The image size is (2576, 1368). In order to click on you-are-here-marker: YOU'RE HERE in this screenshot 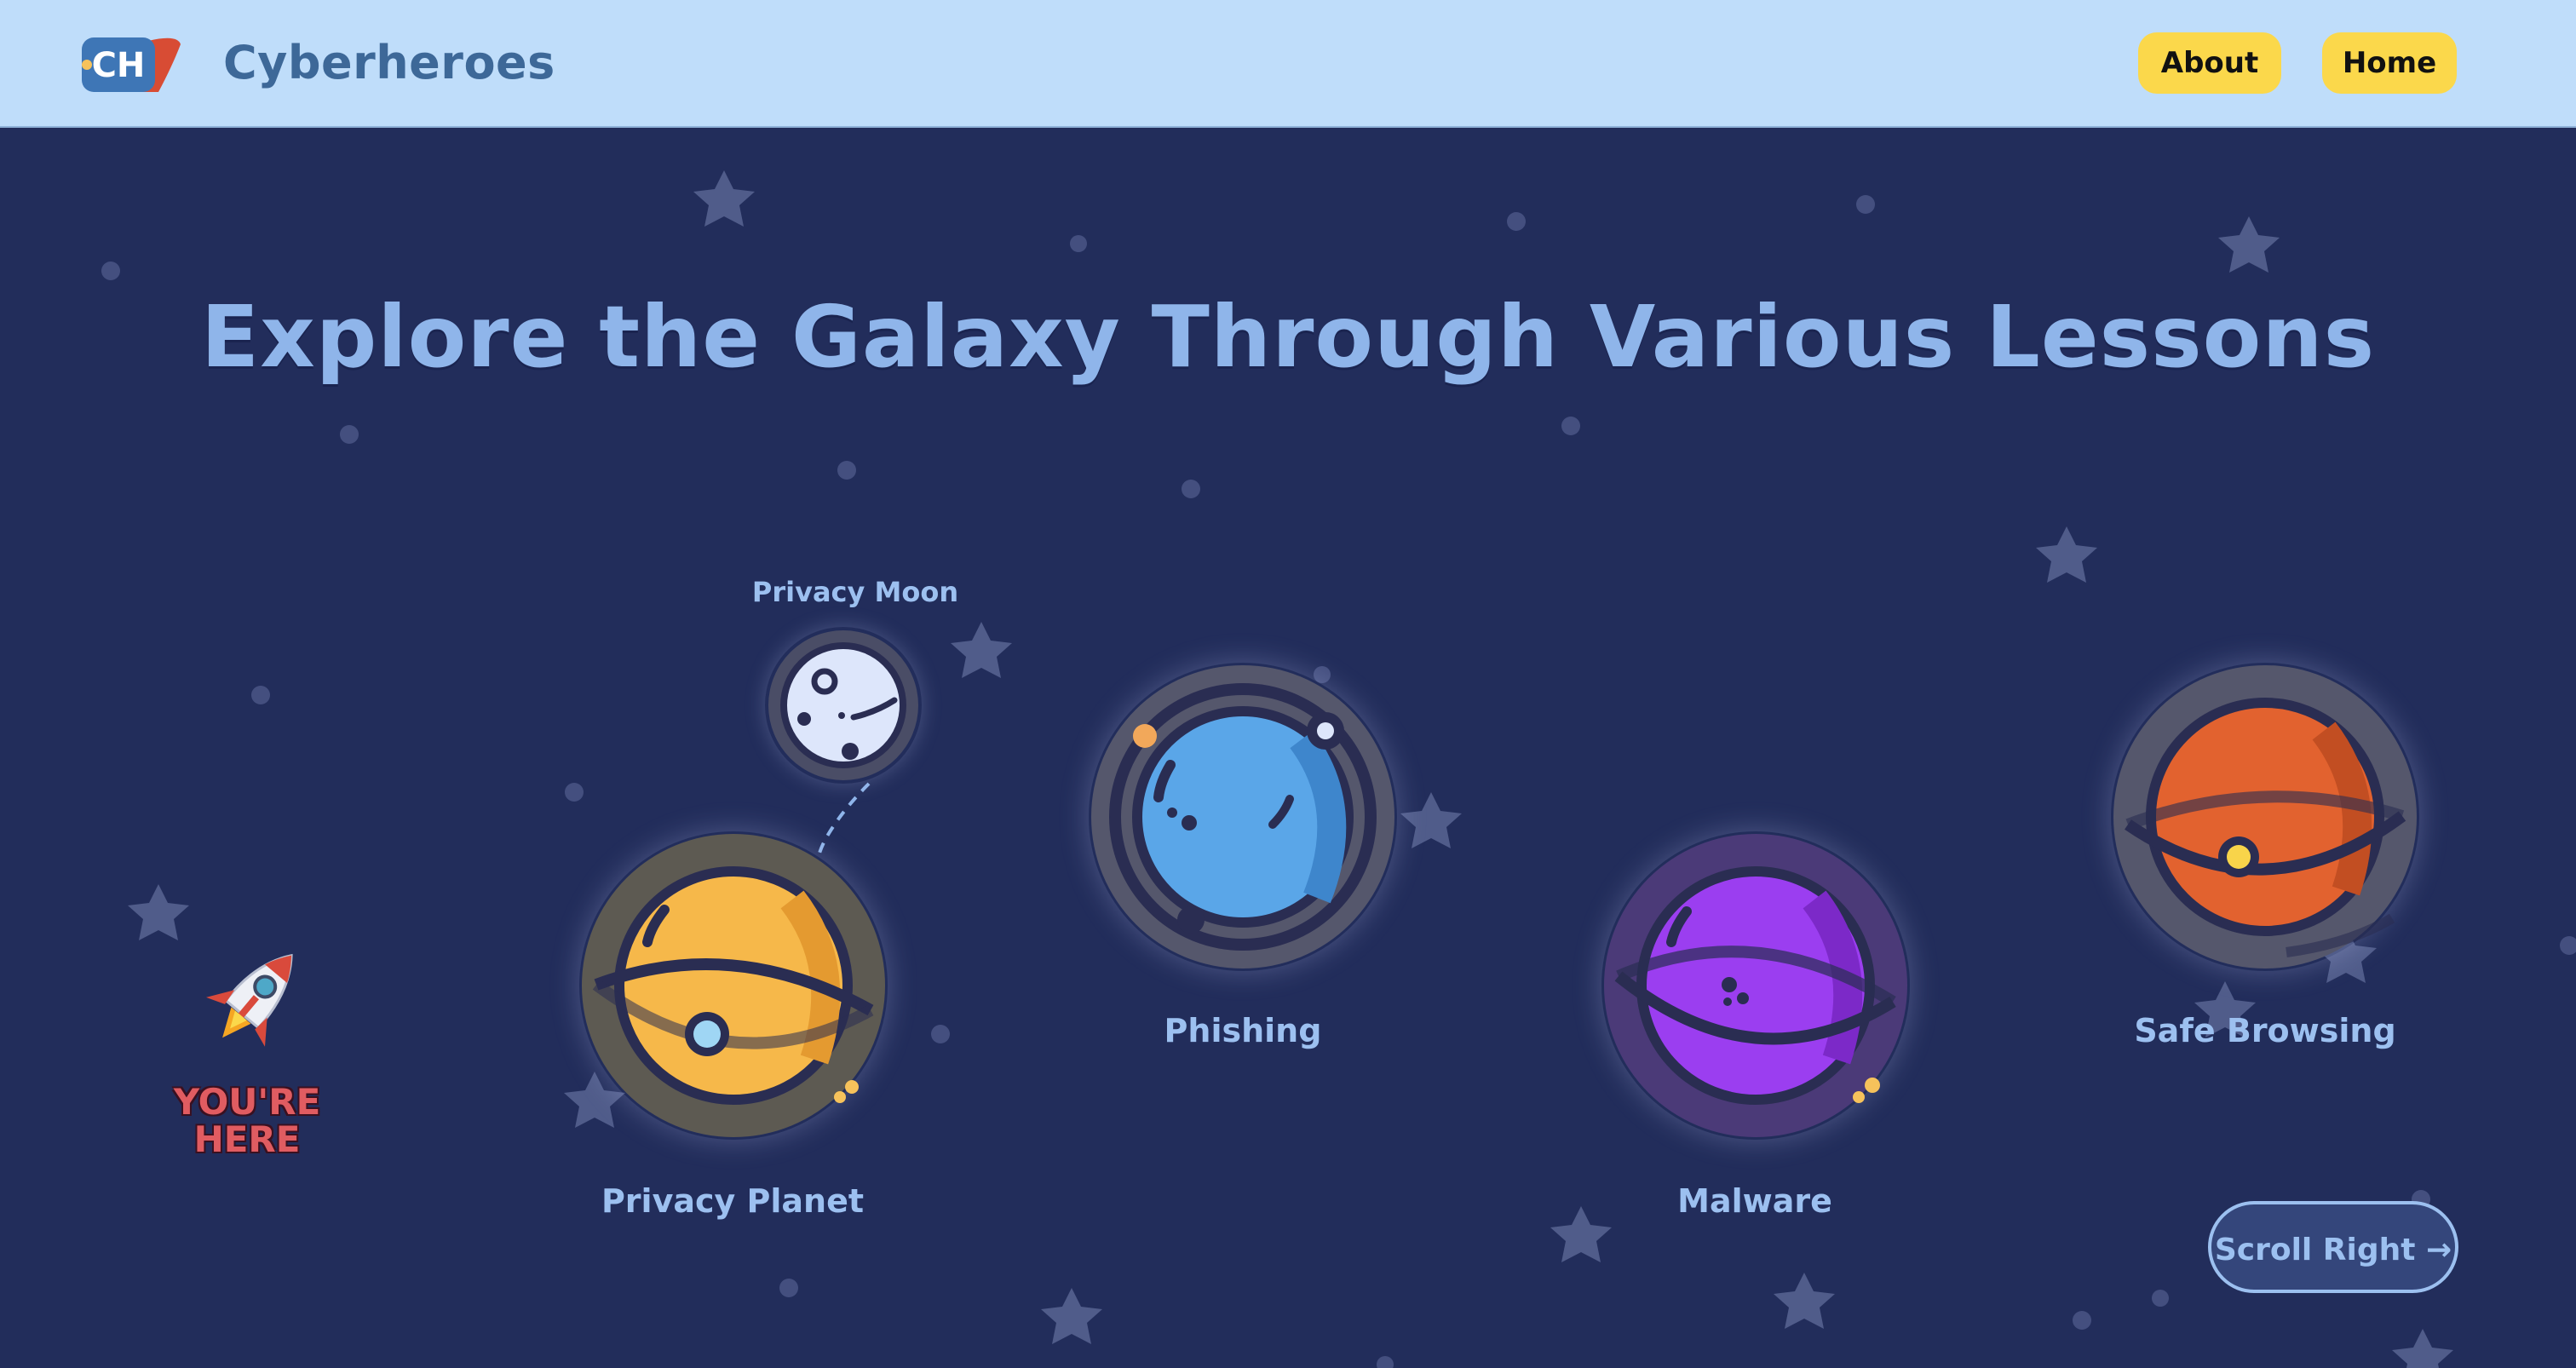, I will do `click(247, 1120)`.